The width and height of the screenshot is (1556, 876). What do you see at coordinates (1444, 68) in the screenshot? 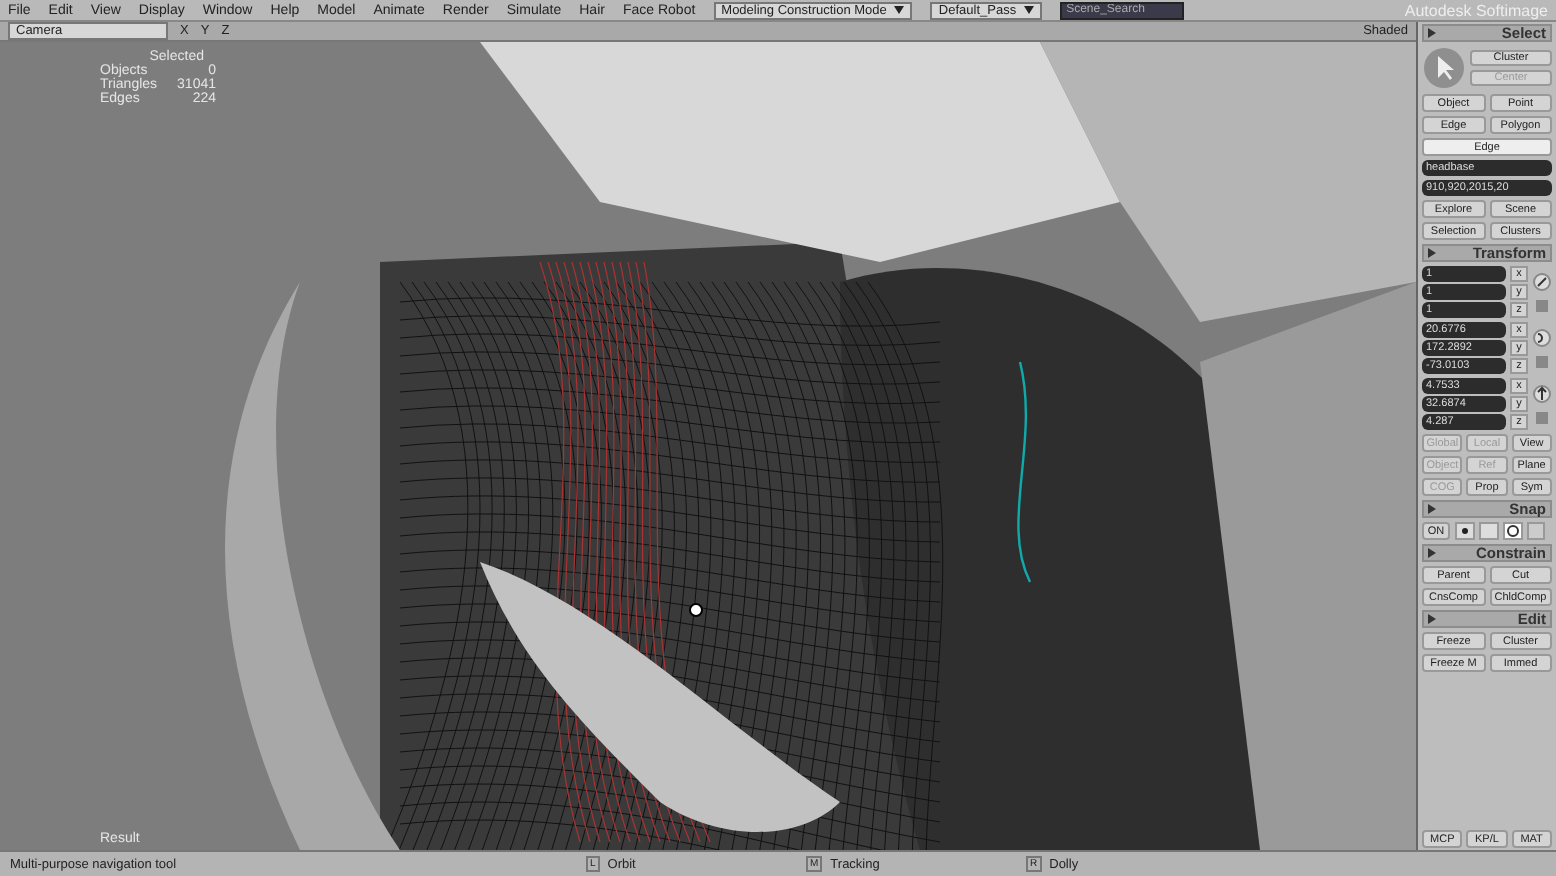
I see `pointer-icon` at bounding box center [1444, 68].